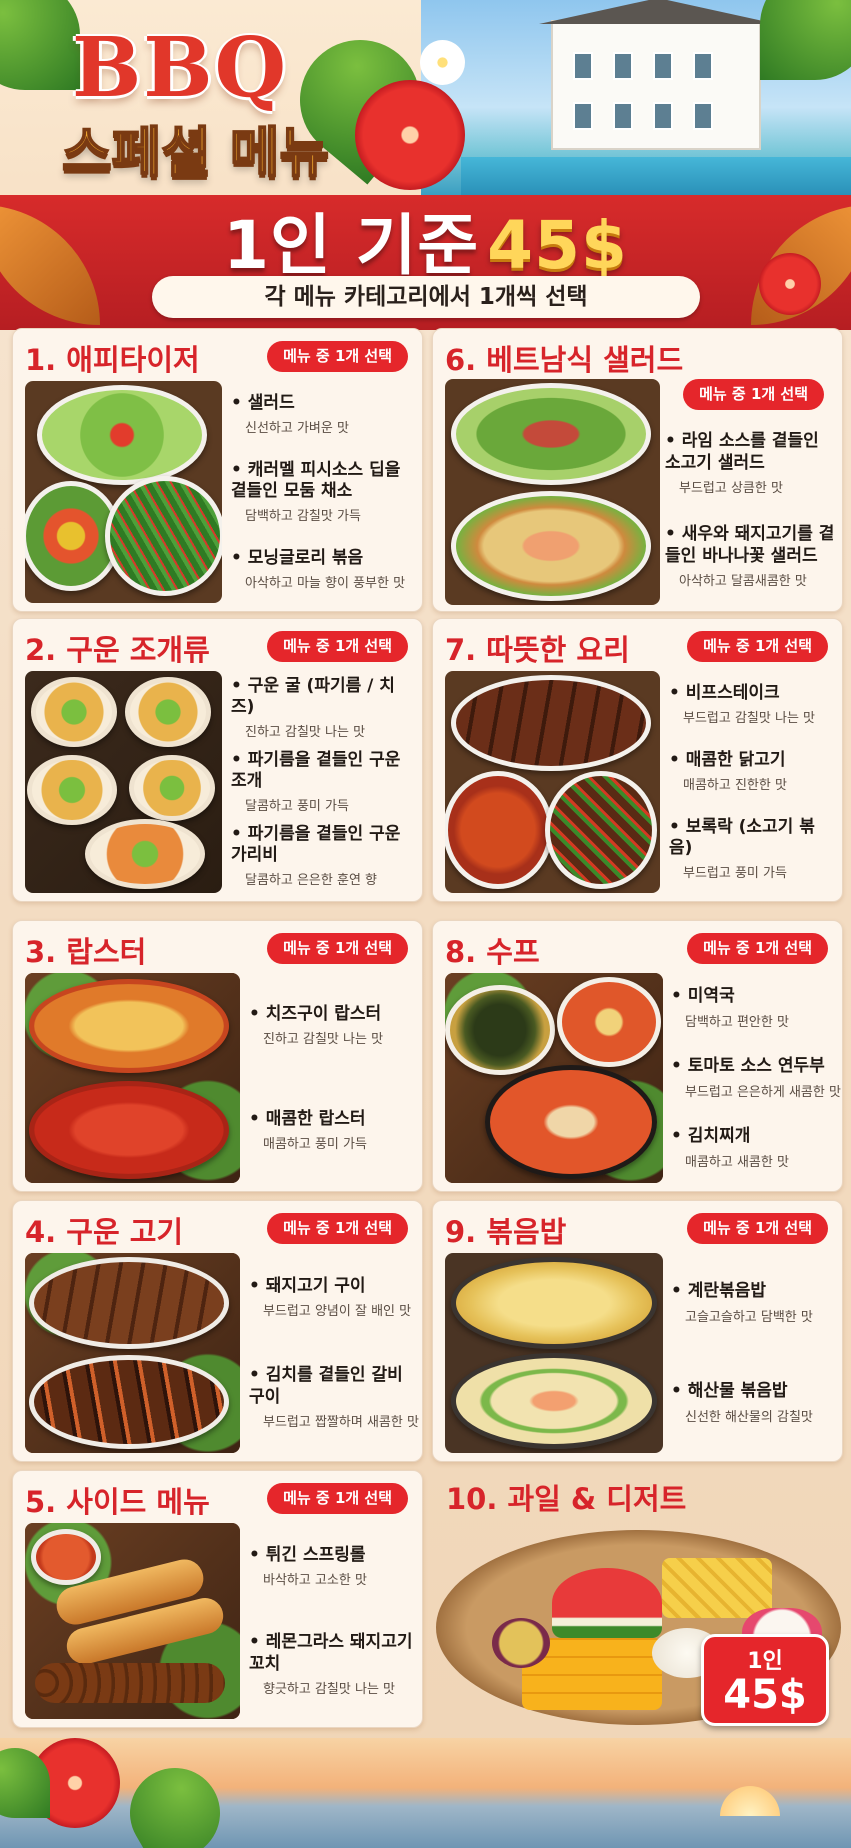  Describe the element at coordinates (566, 1499) in the screenshot. I see `category-title: 10. 과일 & 디저트` at that location.